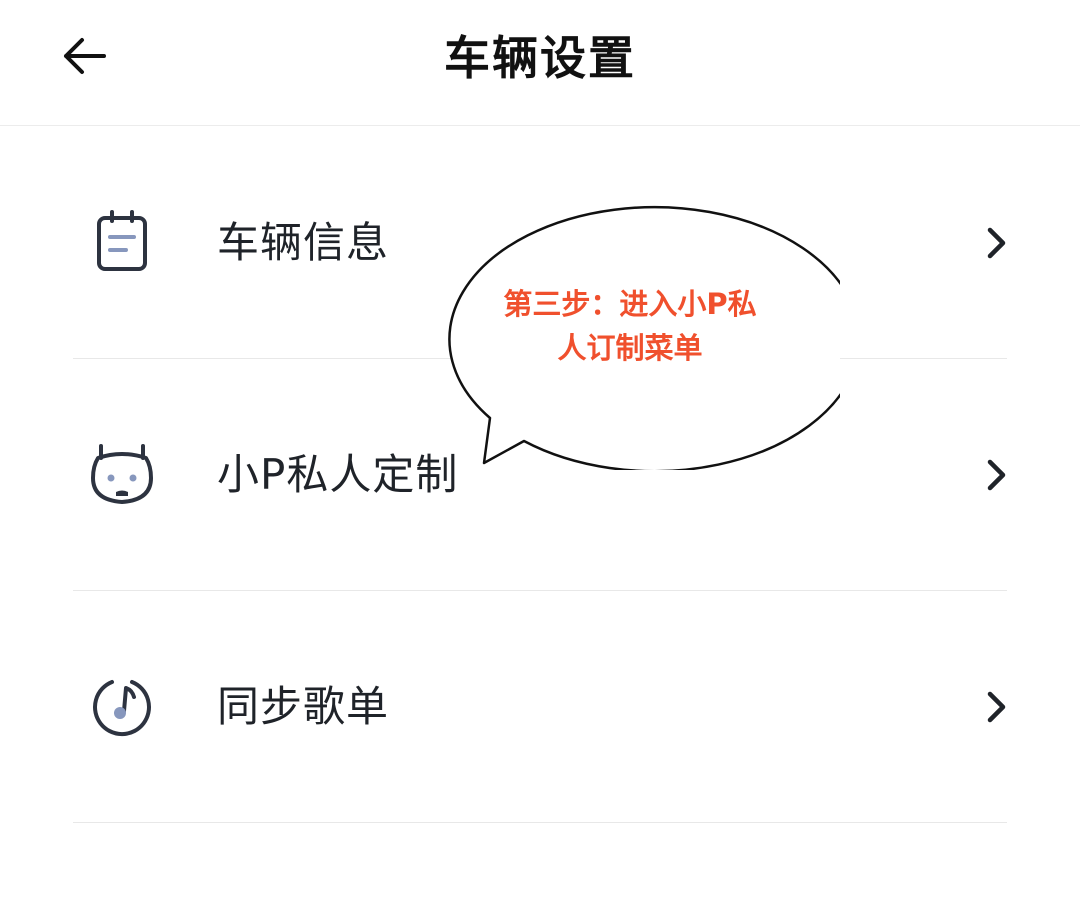  I want to click on menu-item-label: 同步歌单, so click(303, 706).